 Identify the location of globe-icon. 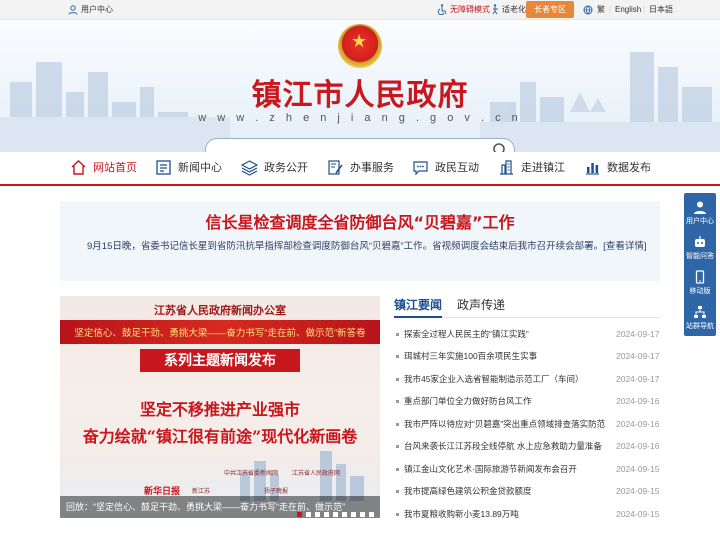
(588, 10).